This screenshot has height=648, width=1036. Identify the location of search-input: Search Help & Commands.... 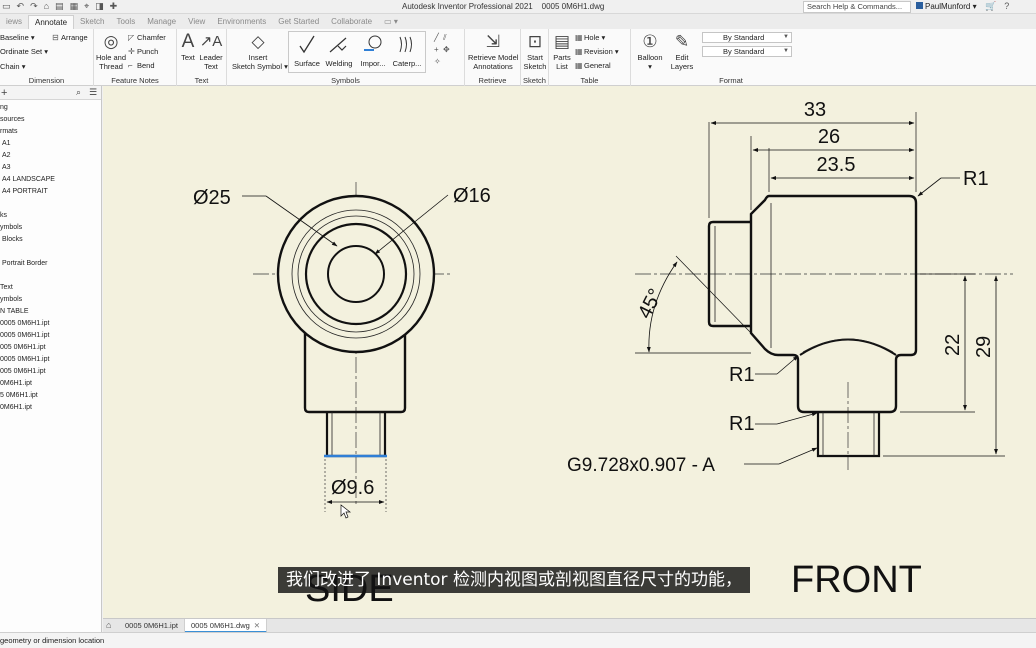
(857, 7).